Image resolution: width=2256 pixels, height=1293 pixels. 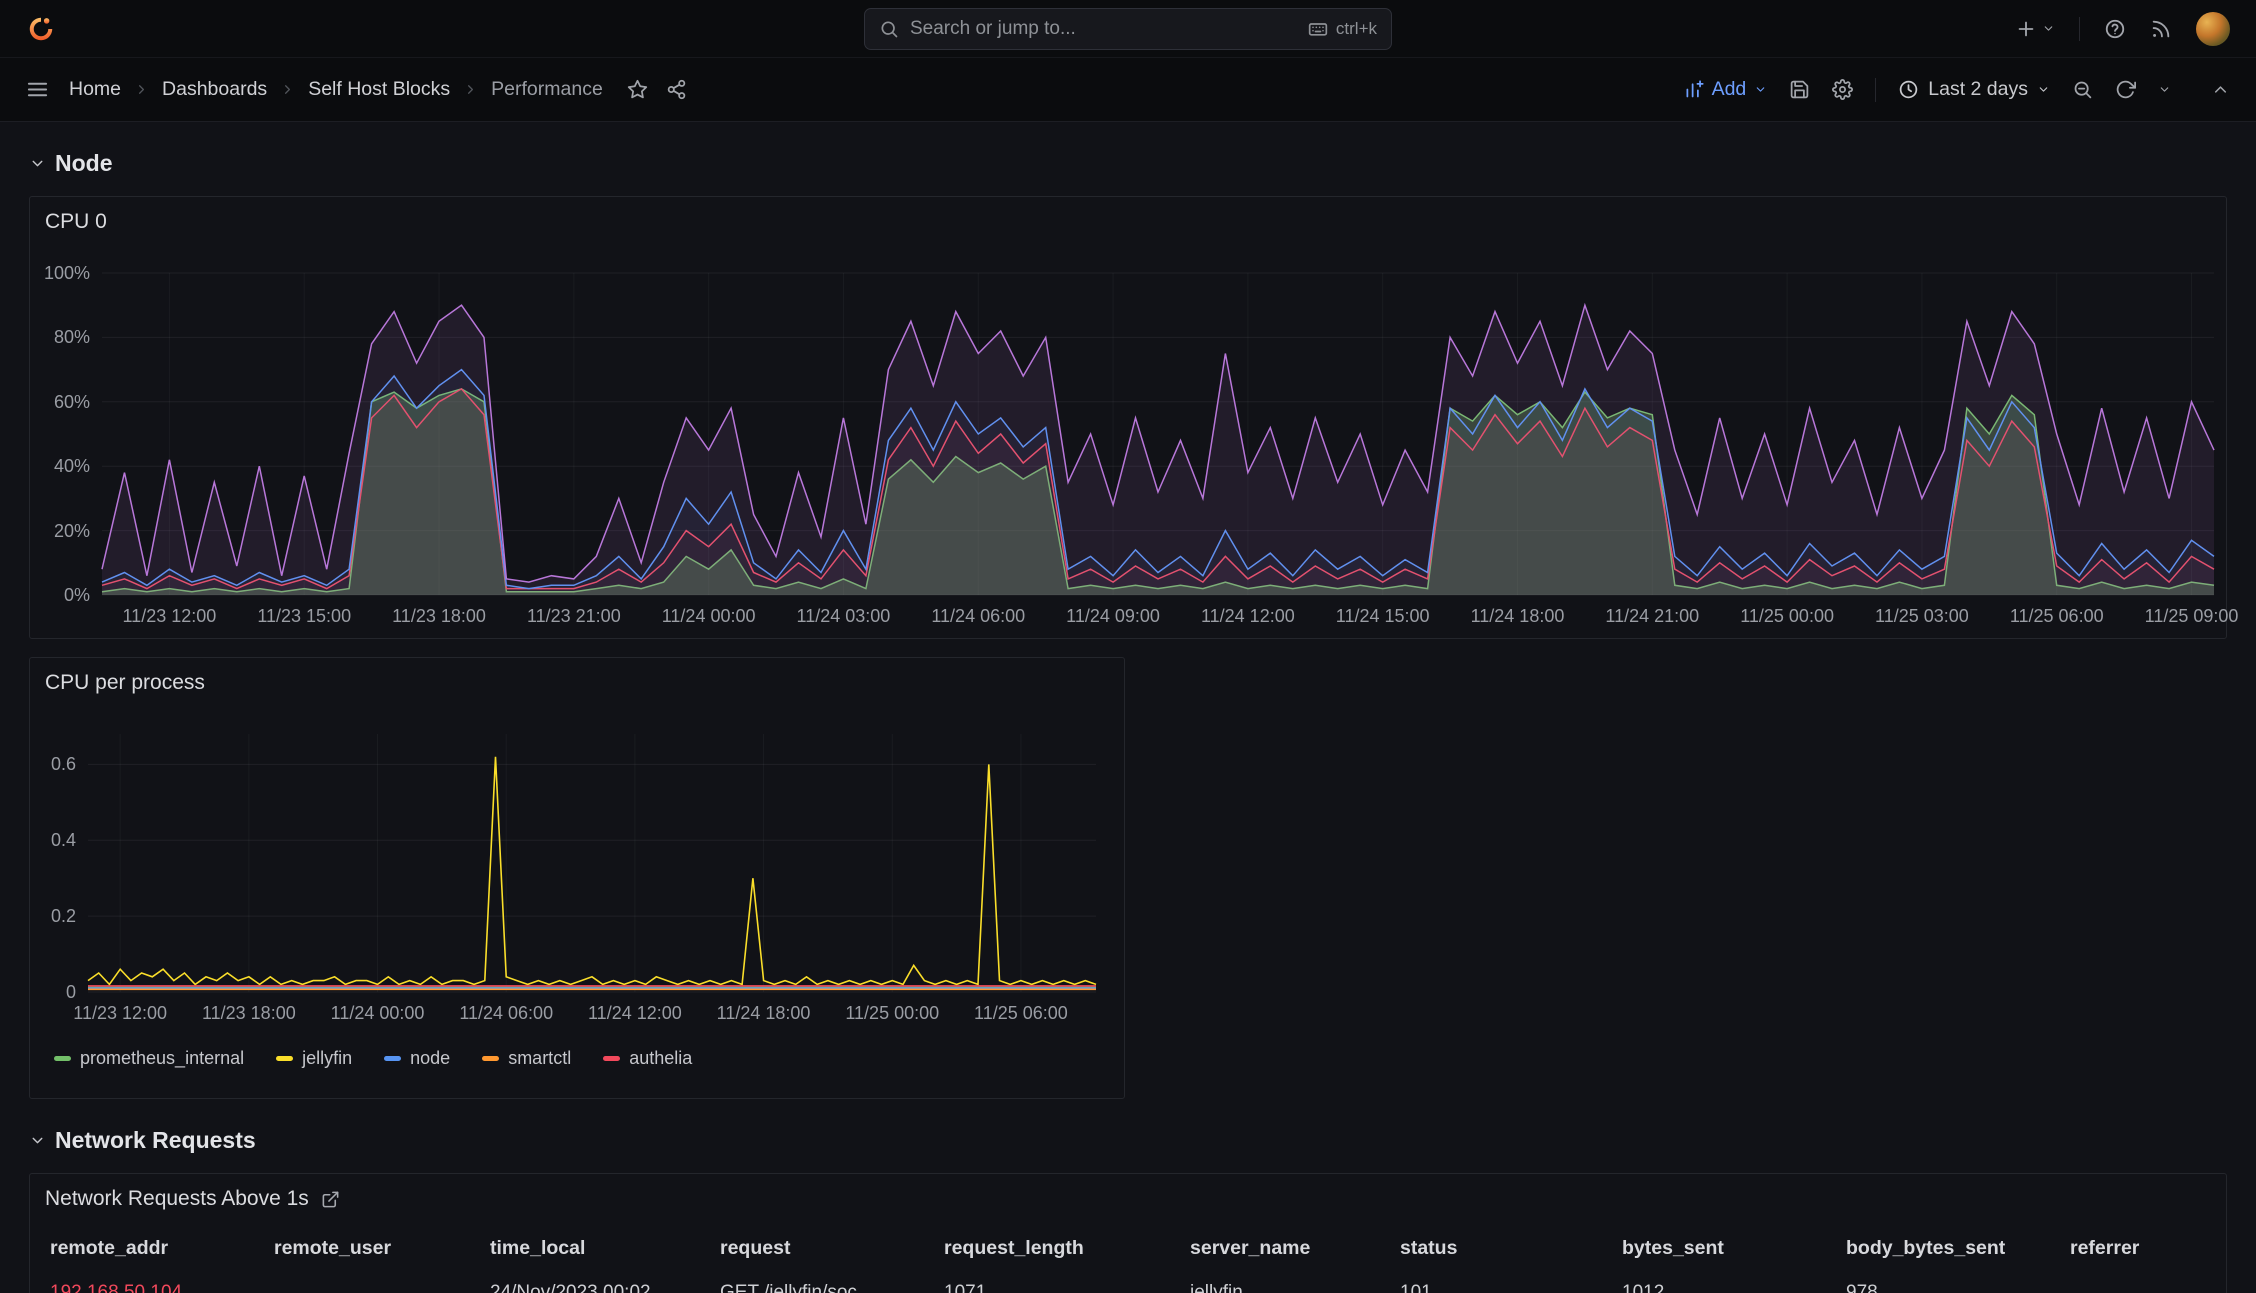 What do you see at coordinates (63, 840) in the screenshot?
I see `y-axis-tick: 0.4` at bounding box center [63, 840].